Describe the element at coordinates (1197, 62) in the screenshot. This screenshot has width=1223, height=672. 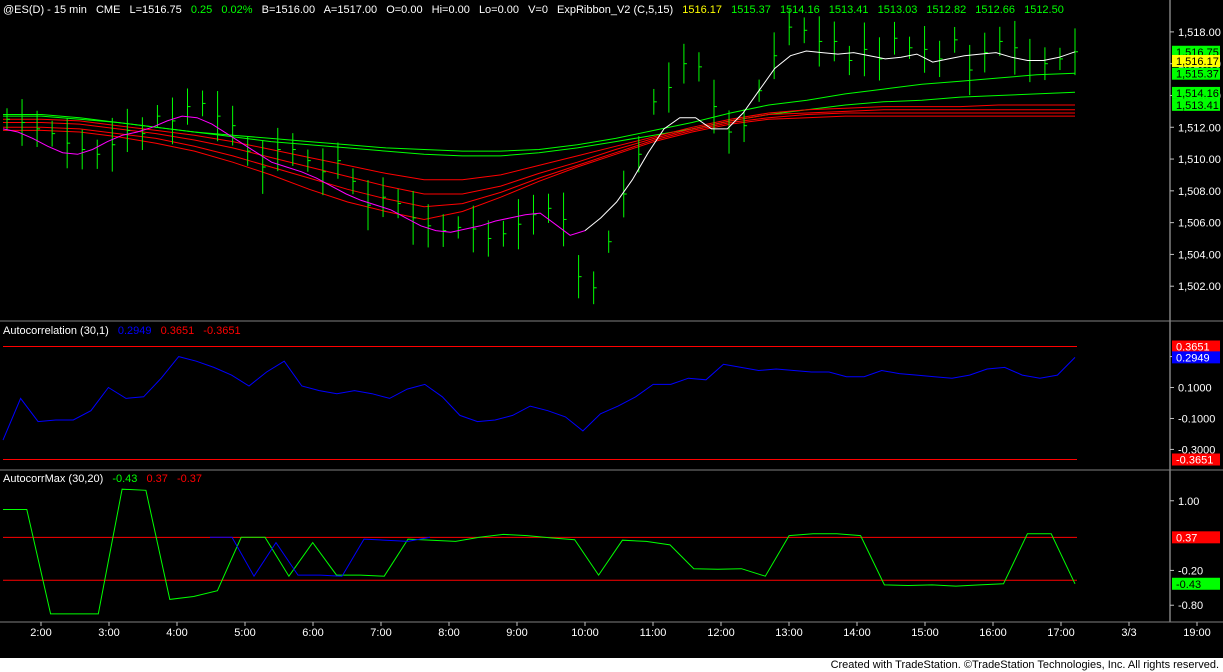
I see `price-value-tag-label-1: 1,516.17` at that location.